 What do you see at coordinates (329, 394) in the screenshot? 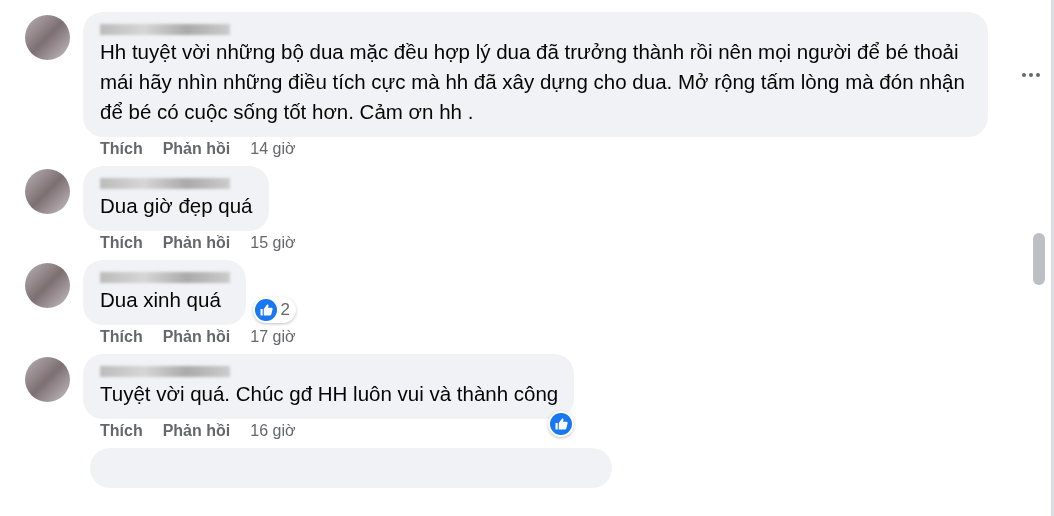
I see `comment-text: Tuyệt vời quá. Chúc gđ HH luôn vui và thành công` at bounding box center [329, 394].